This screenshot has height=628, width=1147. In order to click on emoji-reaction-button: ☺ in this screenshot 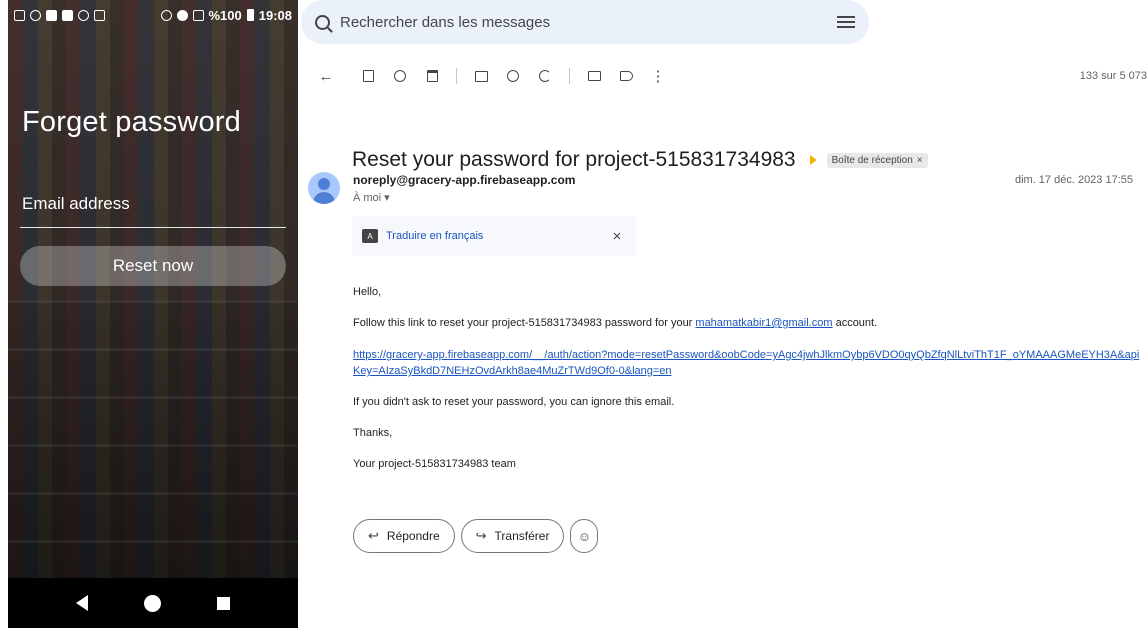, I will do `click(584, 536)`.